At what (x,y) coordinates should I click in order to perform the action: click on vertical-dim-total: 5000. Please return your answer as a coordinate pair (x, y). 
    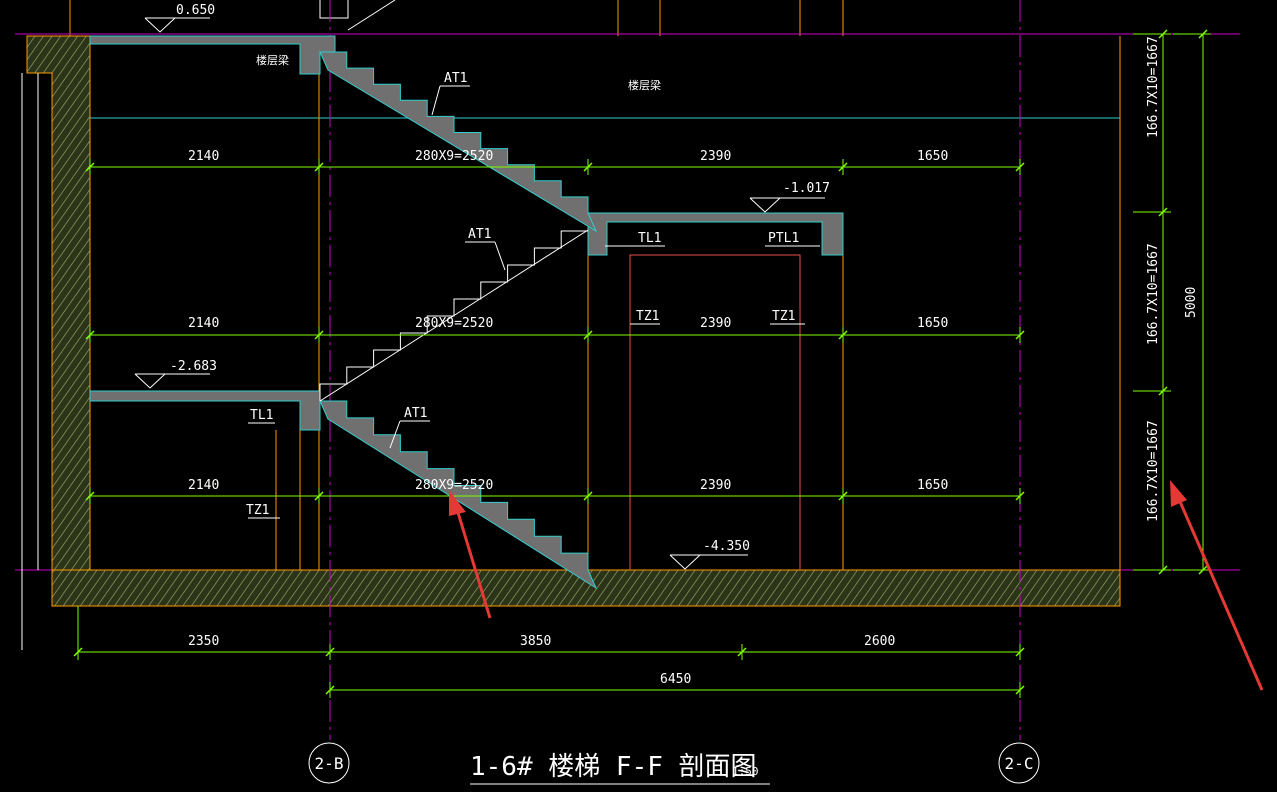
    Looking at the image, I should click on (1191, 302).